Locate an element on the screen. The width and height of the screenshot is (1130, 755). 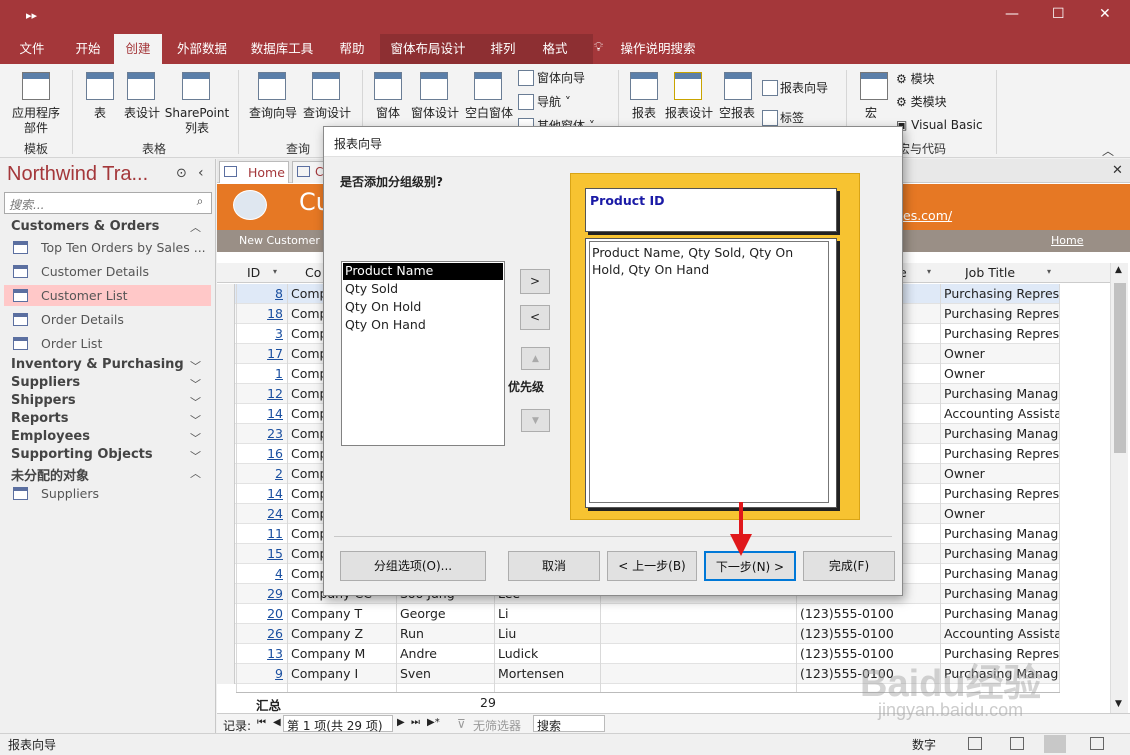
quick-access-icon: ▸▸ is located at coordinates (31, 15).